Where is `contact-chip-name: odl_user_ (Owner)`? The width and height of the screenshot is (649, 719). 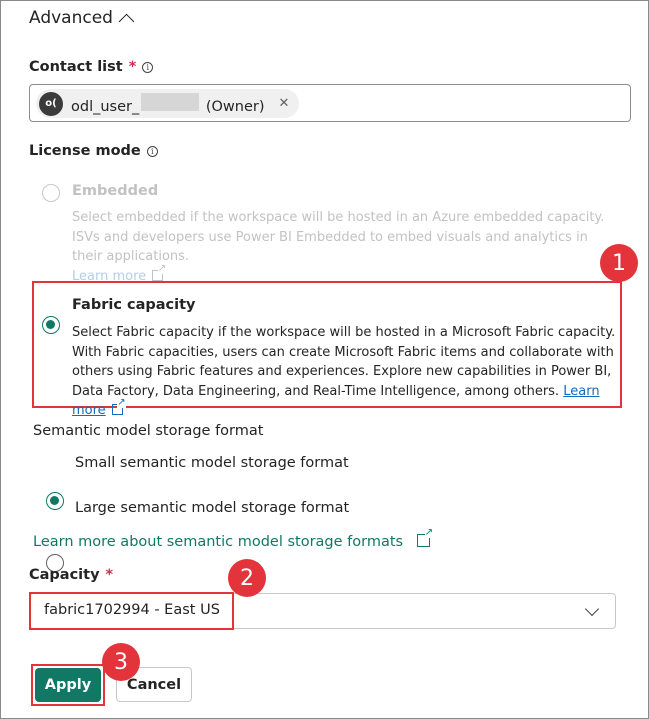 contact-chip-name: odl_user_ (Owner) is located at coordinates (168, 103).